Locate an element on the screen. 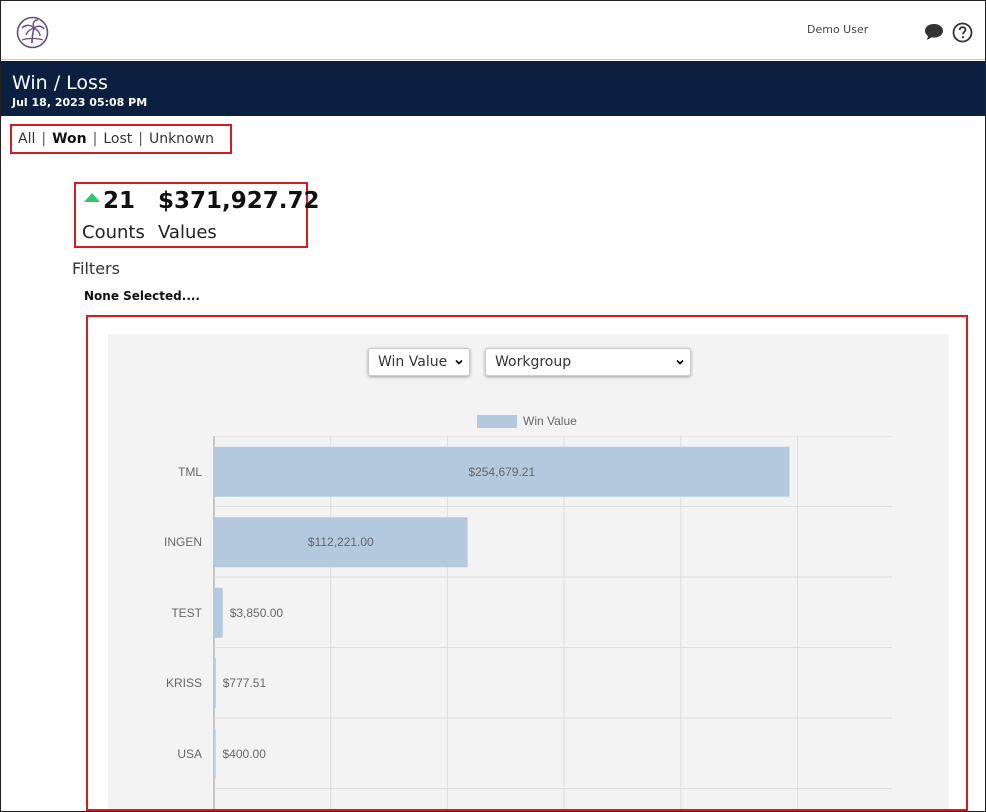  bar-kriss is located at coordinates (215, 683).